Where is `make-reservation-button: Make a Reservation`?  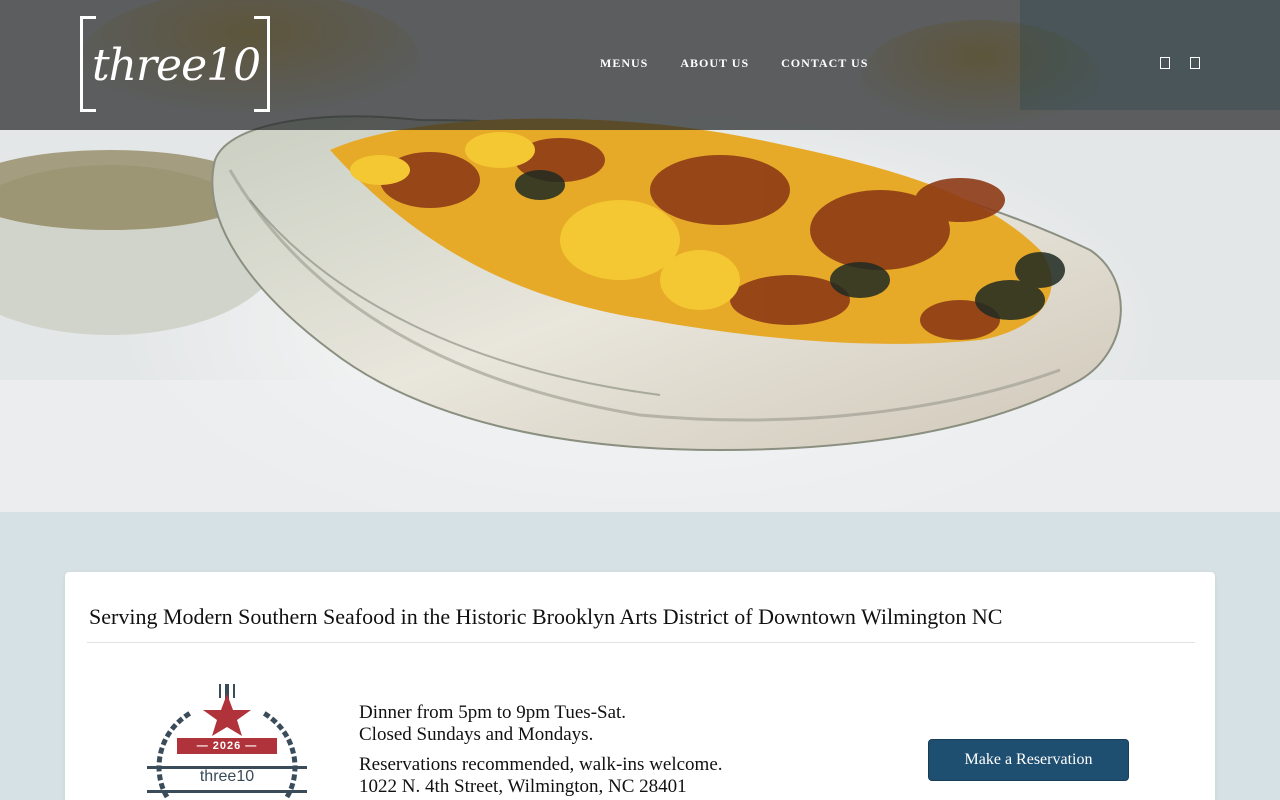 make-reservation-button: Make a Reservation is located at coordinates (1028, 760).